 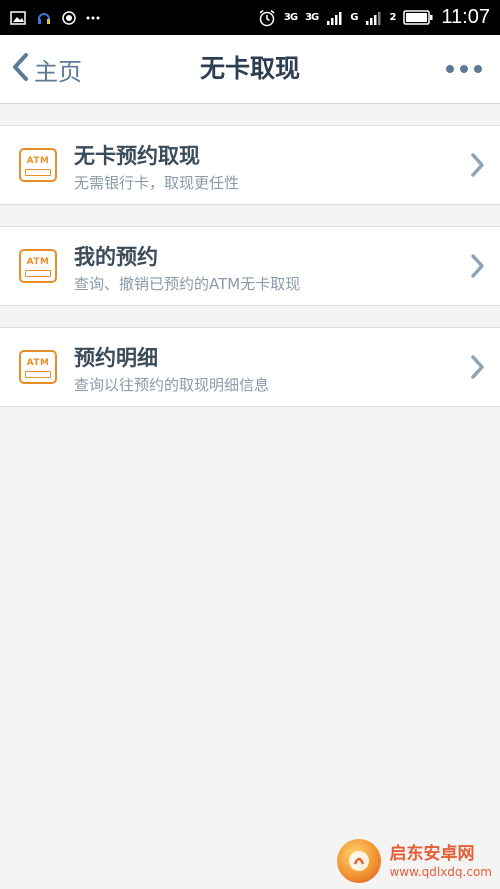 What do you see at coordinates (250, 367) in the screenshot?
I see `list-item-reservation-details: ATM 预约明细 查询以往预约的取现明细信息` at bounding box center [250, 367].